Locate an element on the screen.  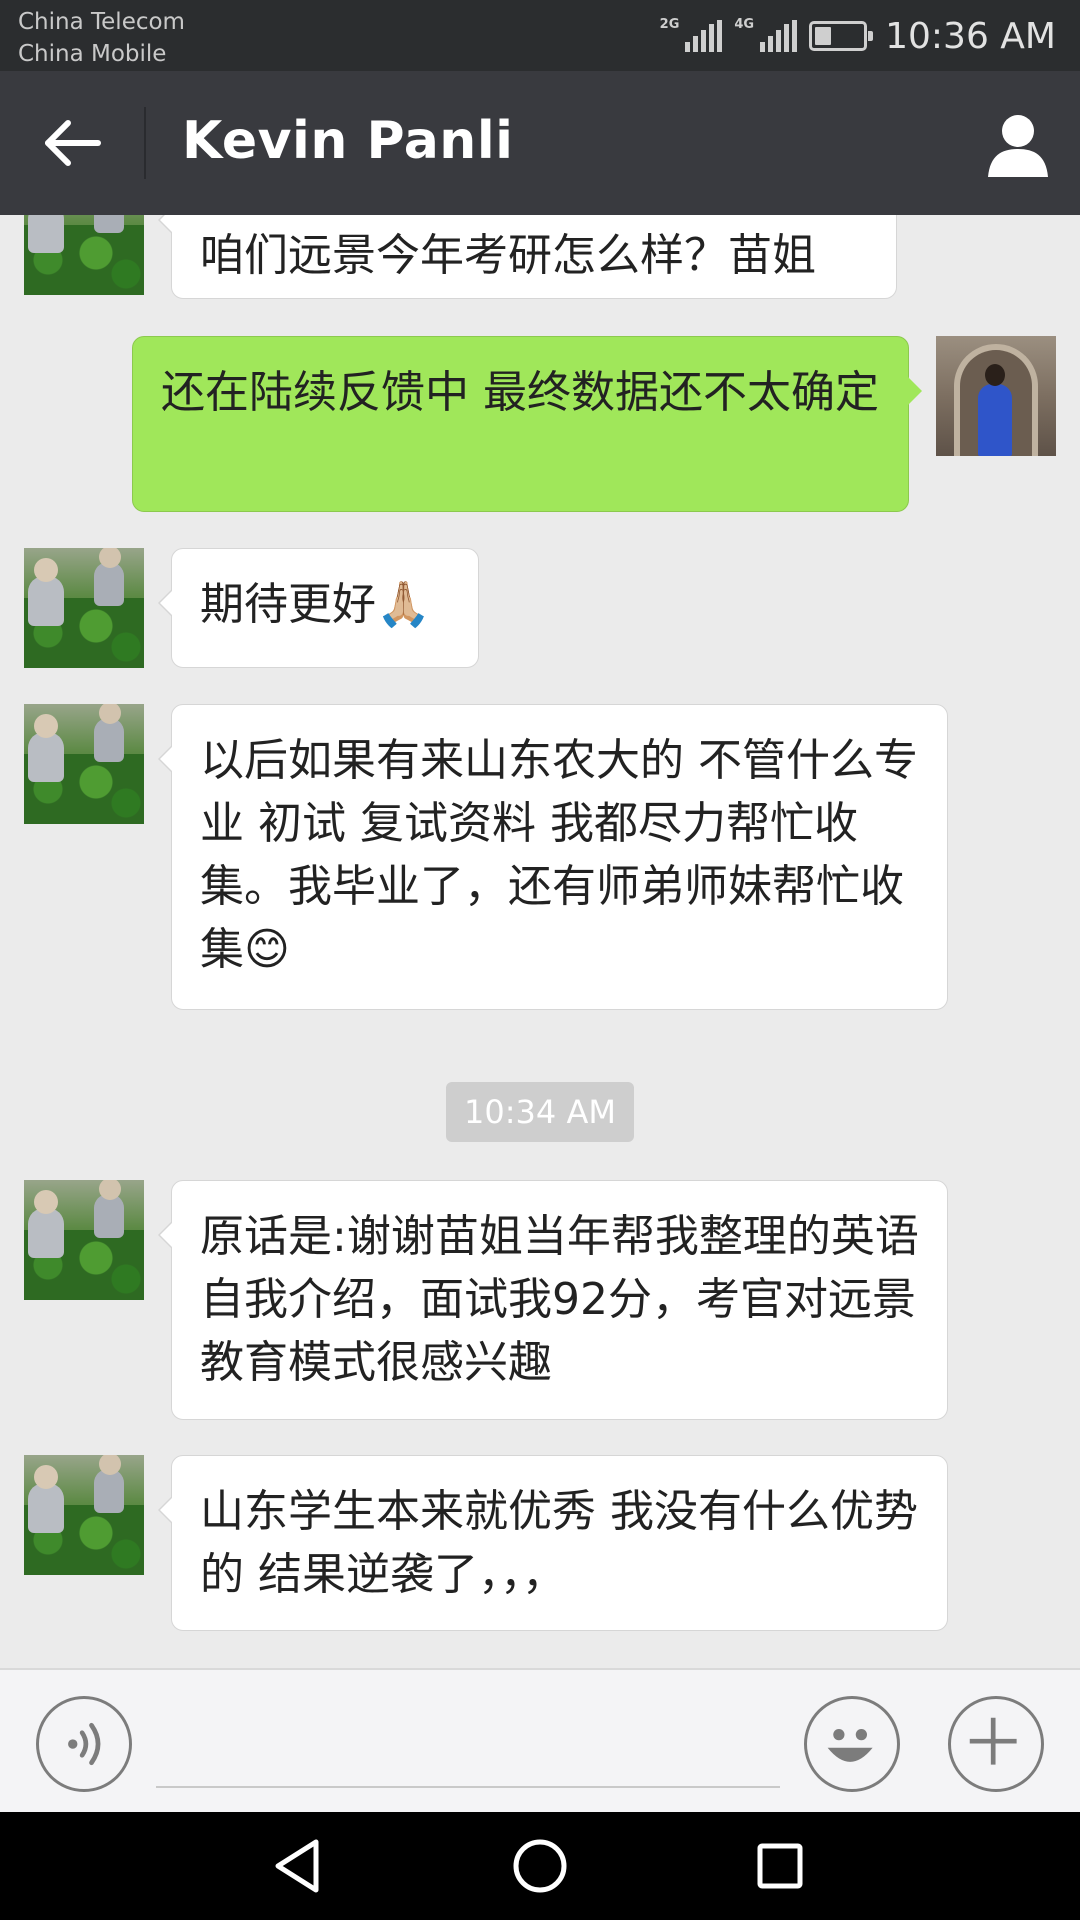
message-input is located at coordinates (468, 1747).